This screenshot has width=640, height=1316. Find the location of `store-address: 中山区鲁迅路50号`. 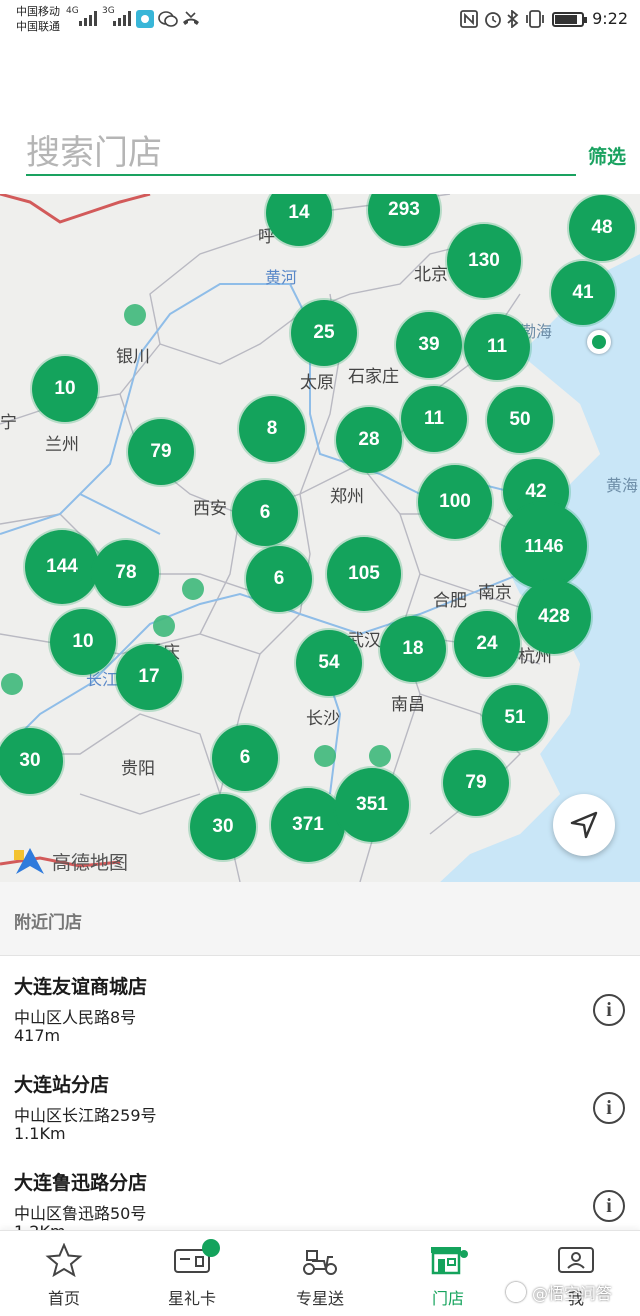

store-address: 中山区鲁迅路50号 is located at coordinates (80, 1213).